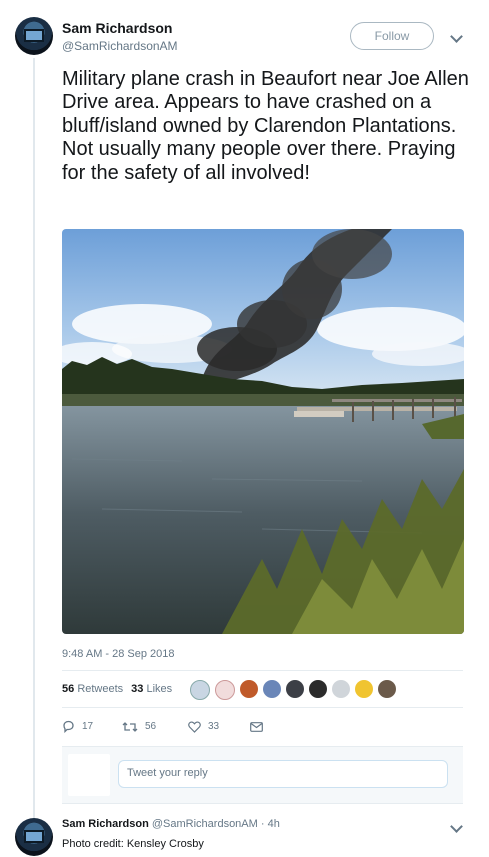 The image size is (489, 857). What do you see at coordinates (270, 824) in the screenshot?
I see `reply-time: · 4h` at bounding box center [270, 824].